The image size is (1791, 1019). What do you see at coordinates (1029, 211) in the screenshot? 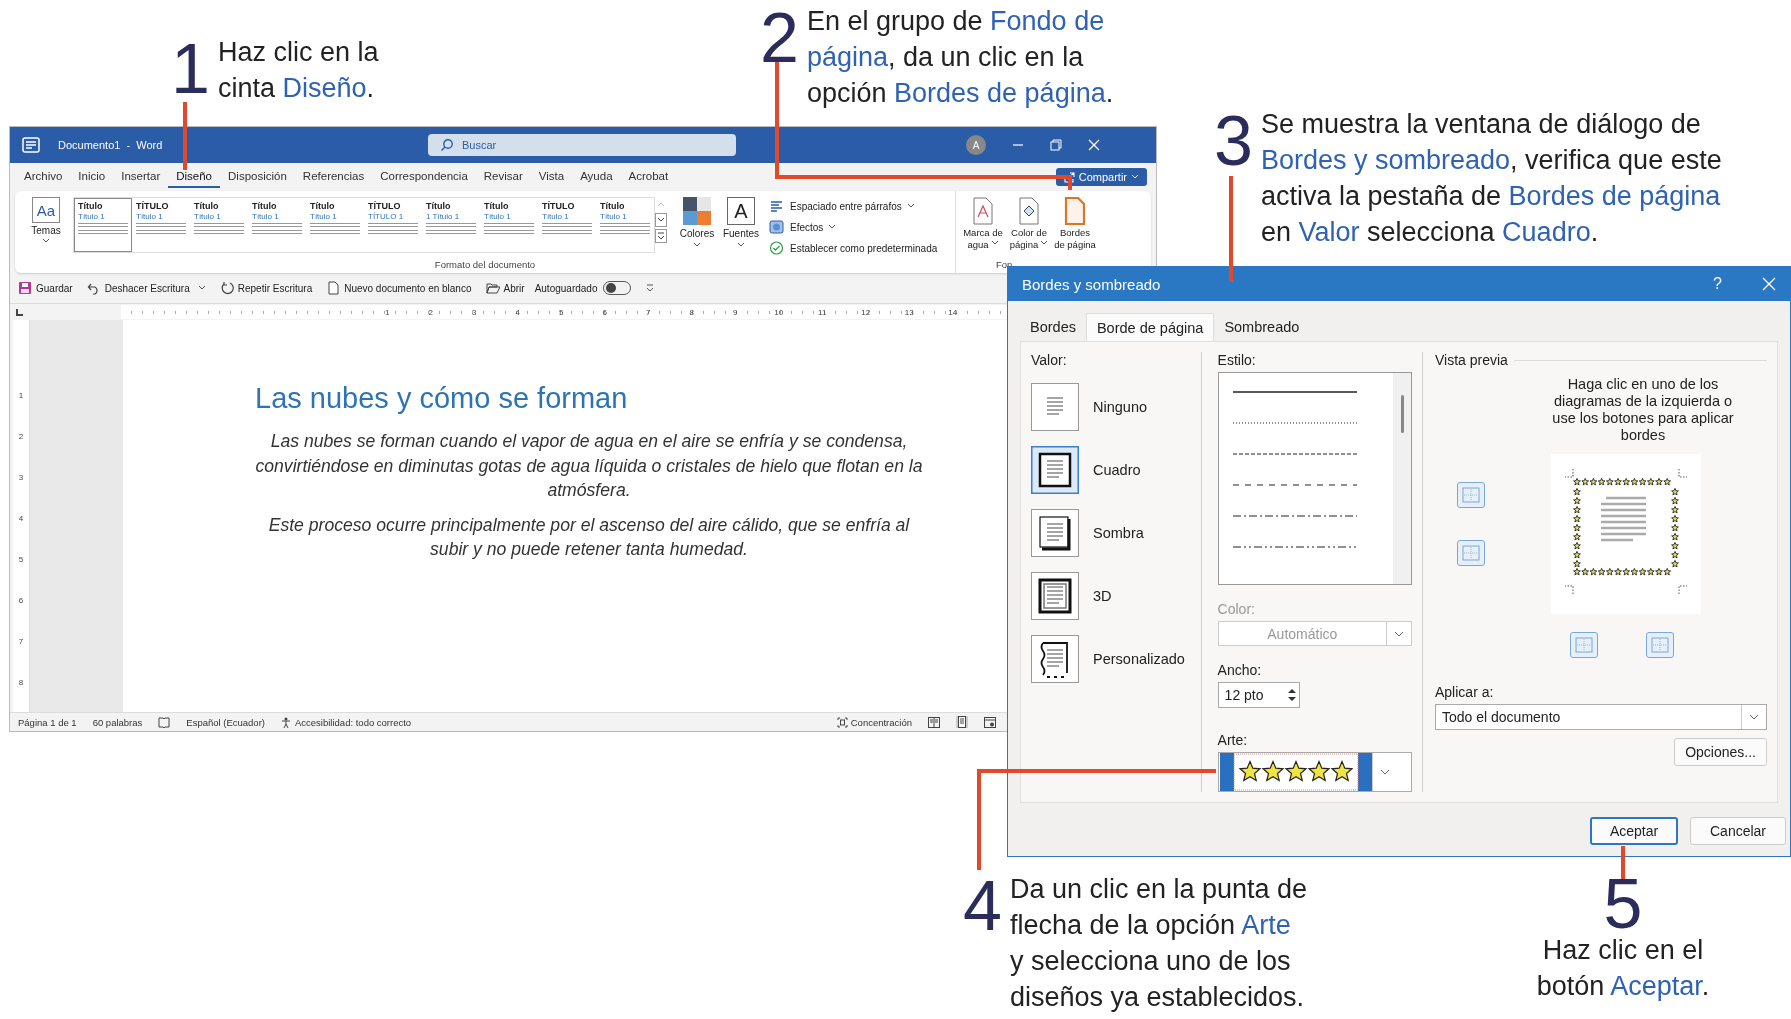
I see `paint-page-icon` at bounding box center [1029, 211].